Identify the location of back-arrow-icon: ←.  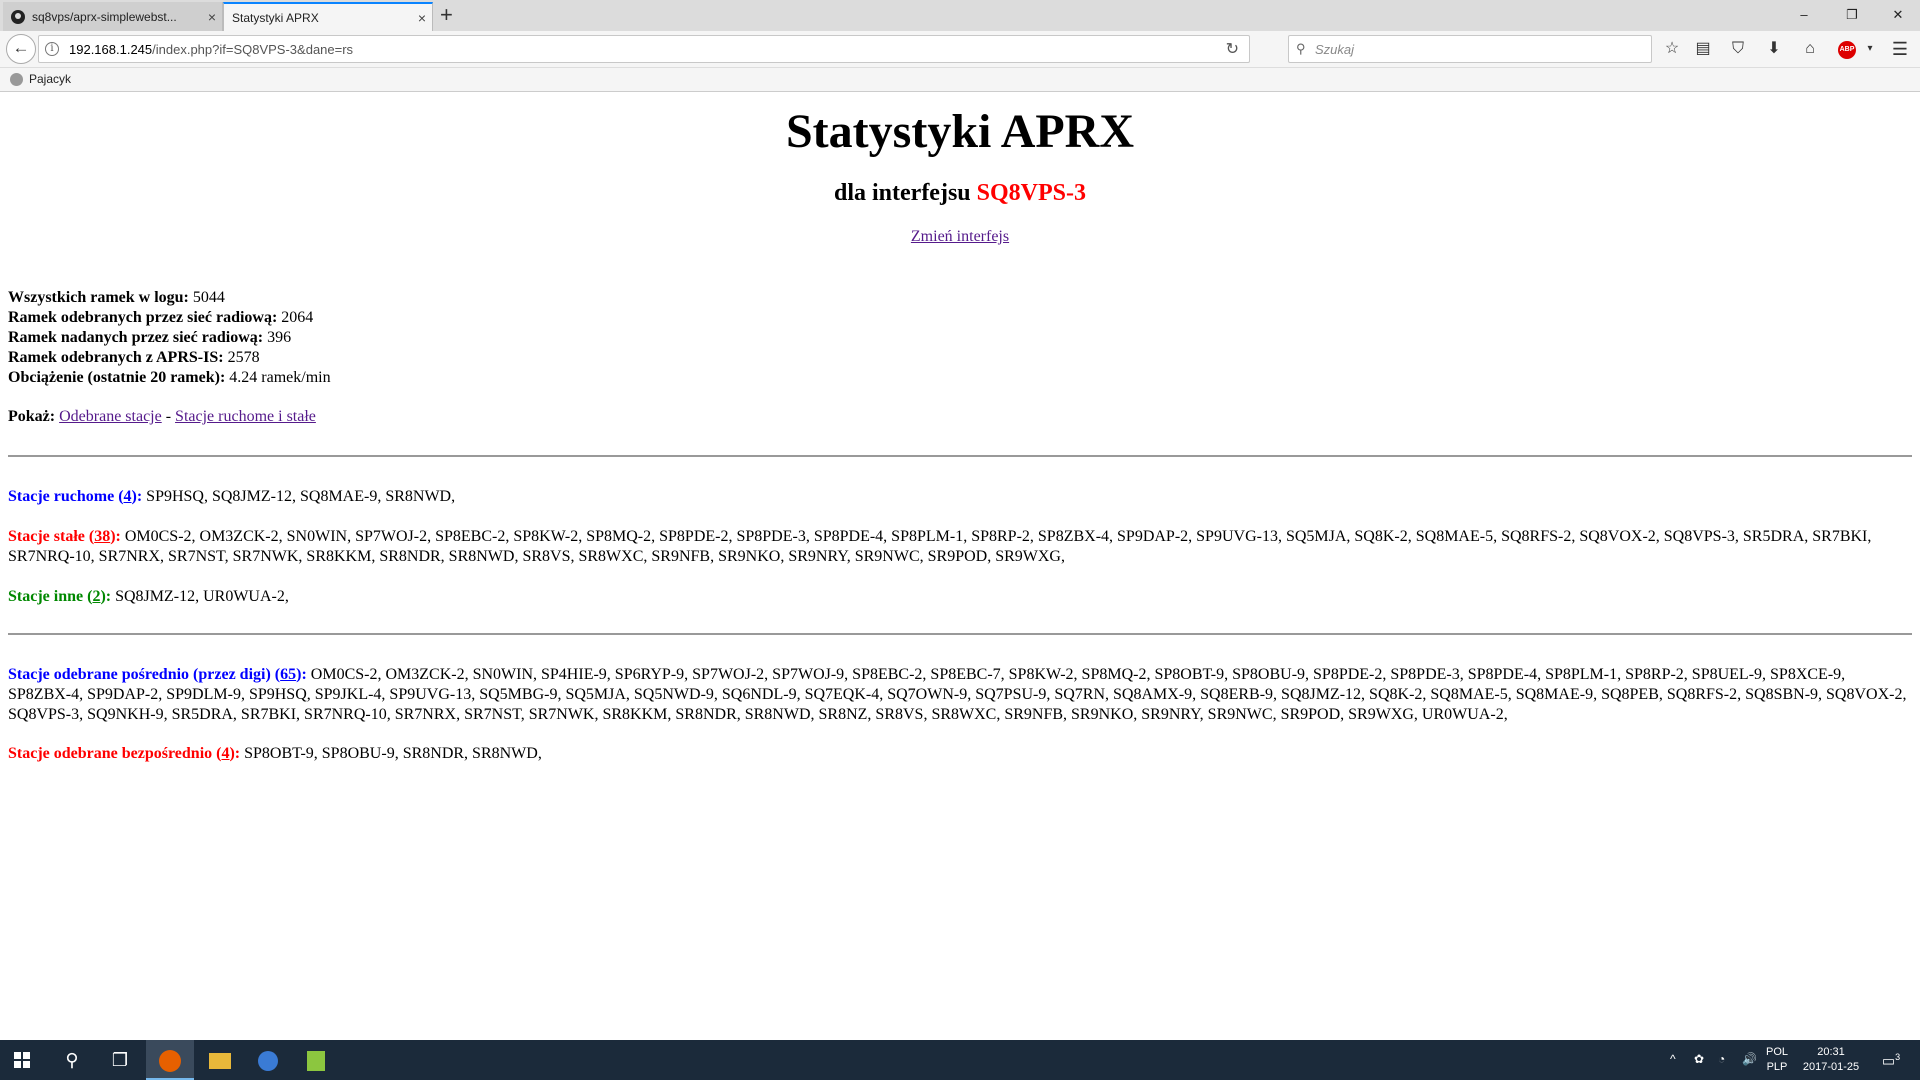
(21, 47).